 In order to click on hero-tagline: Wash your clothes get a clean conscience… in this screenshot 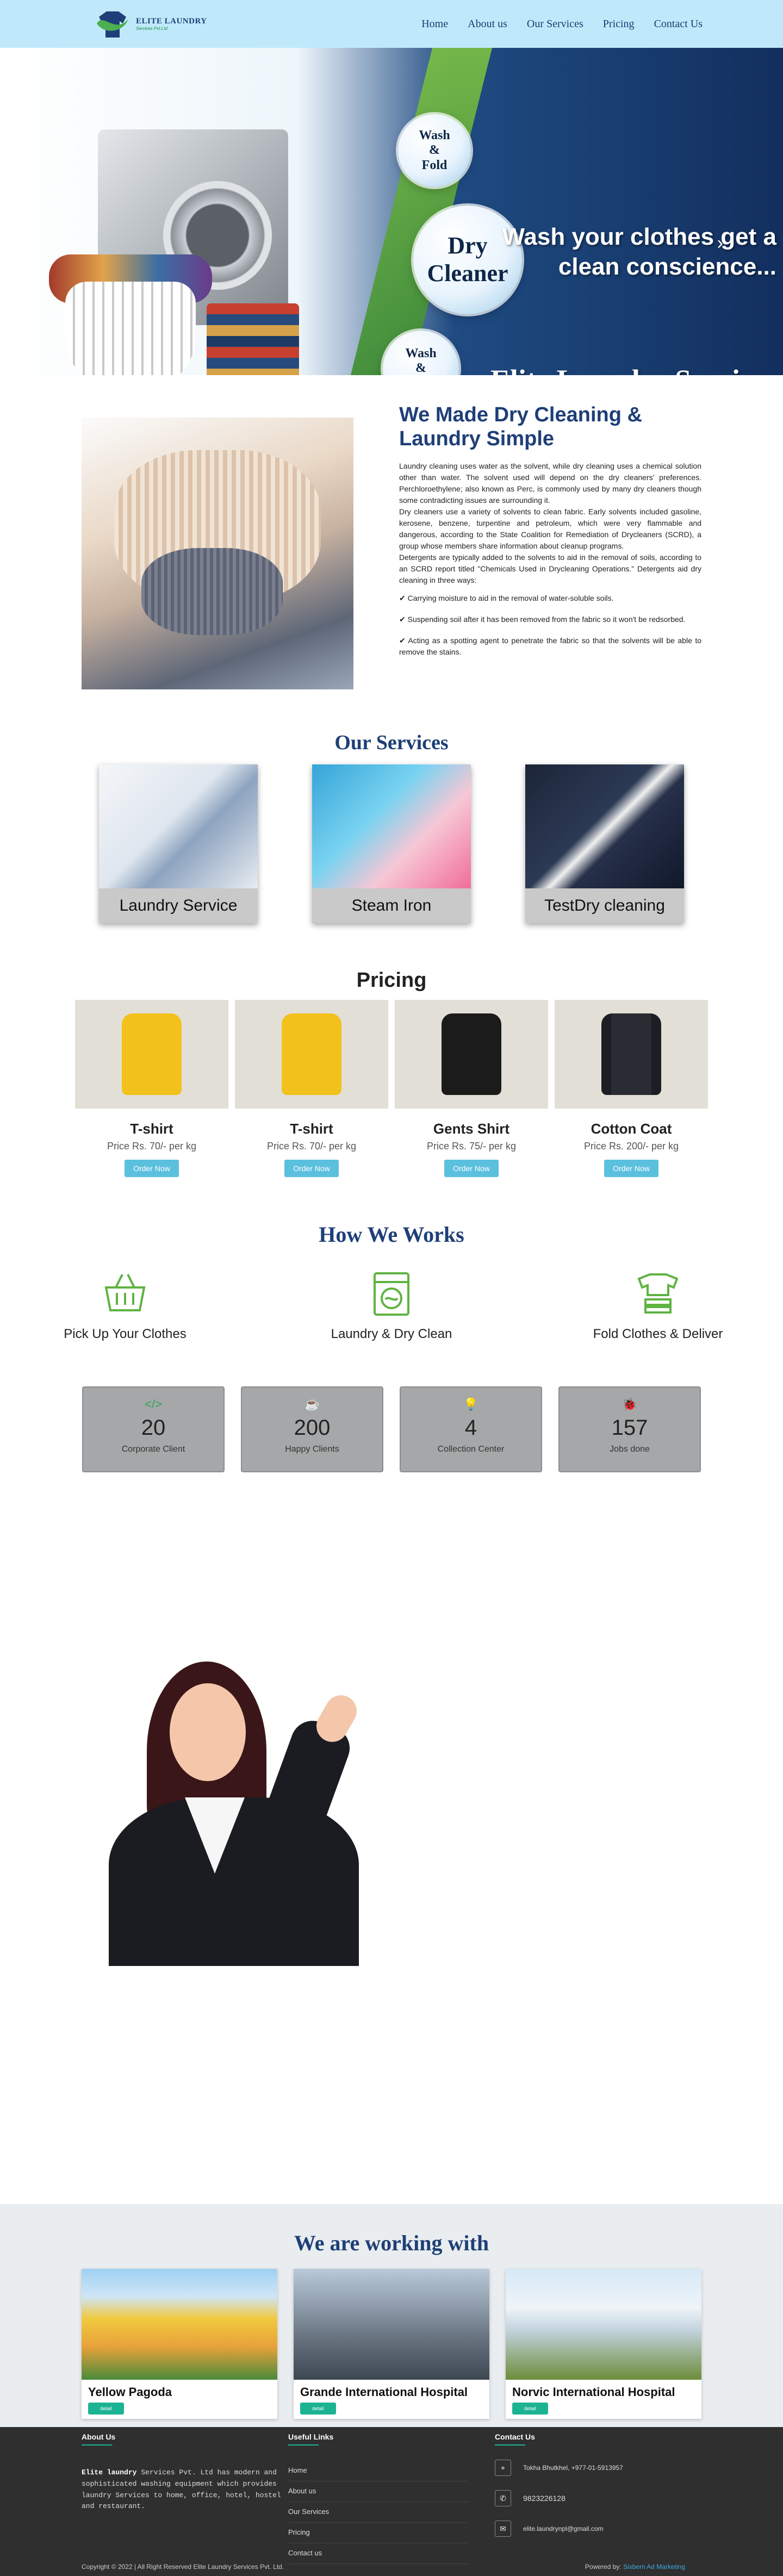, I will do `click(639, 251)`.